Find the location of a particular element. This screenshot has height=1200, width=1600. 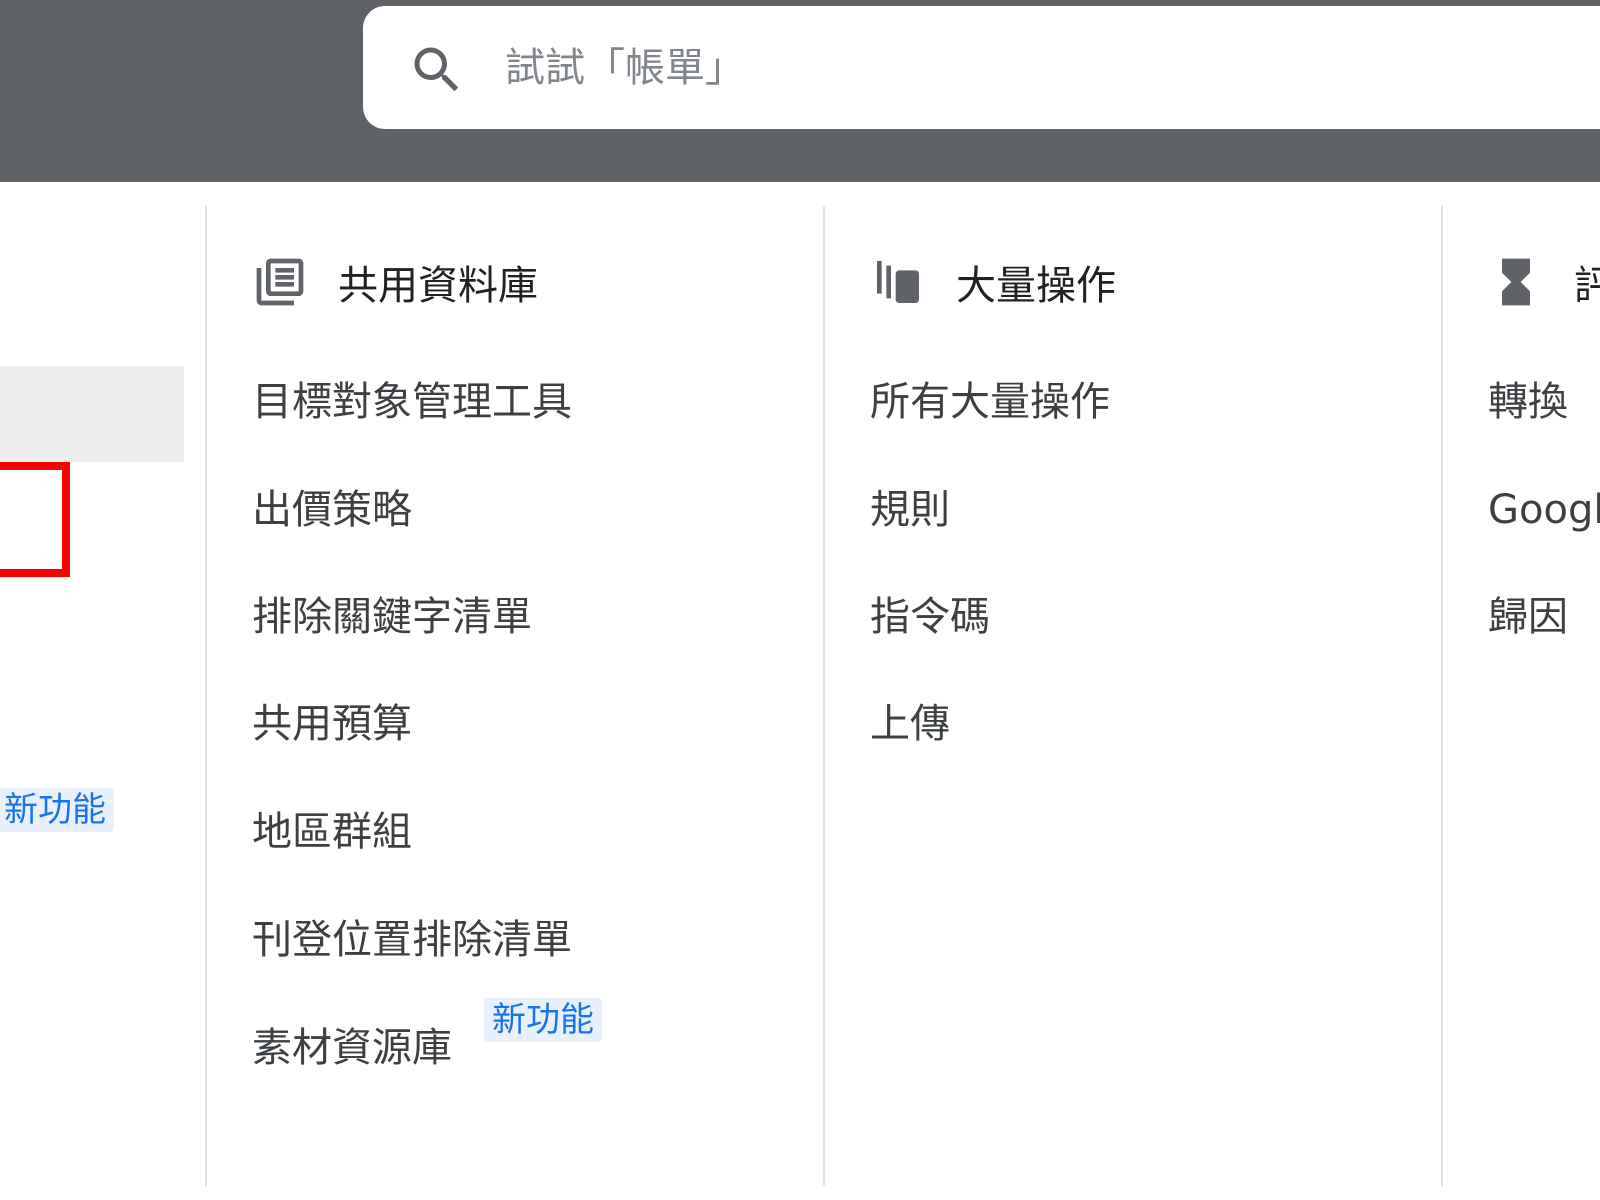

menu-item-scripts: 指令碼 is located at coordinates (930, 617).